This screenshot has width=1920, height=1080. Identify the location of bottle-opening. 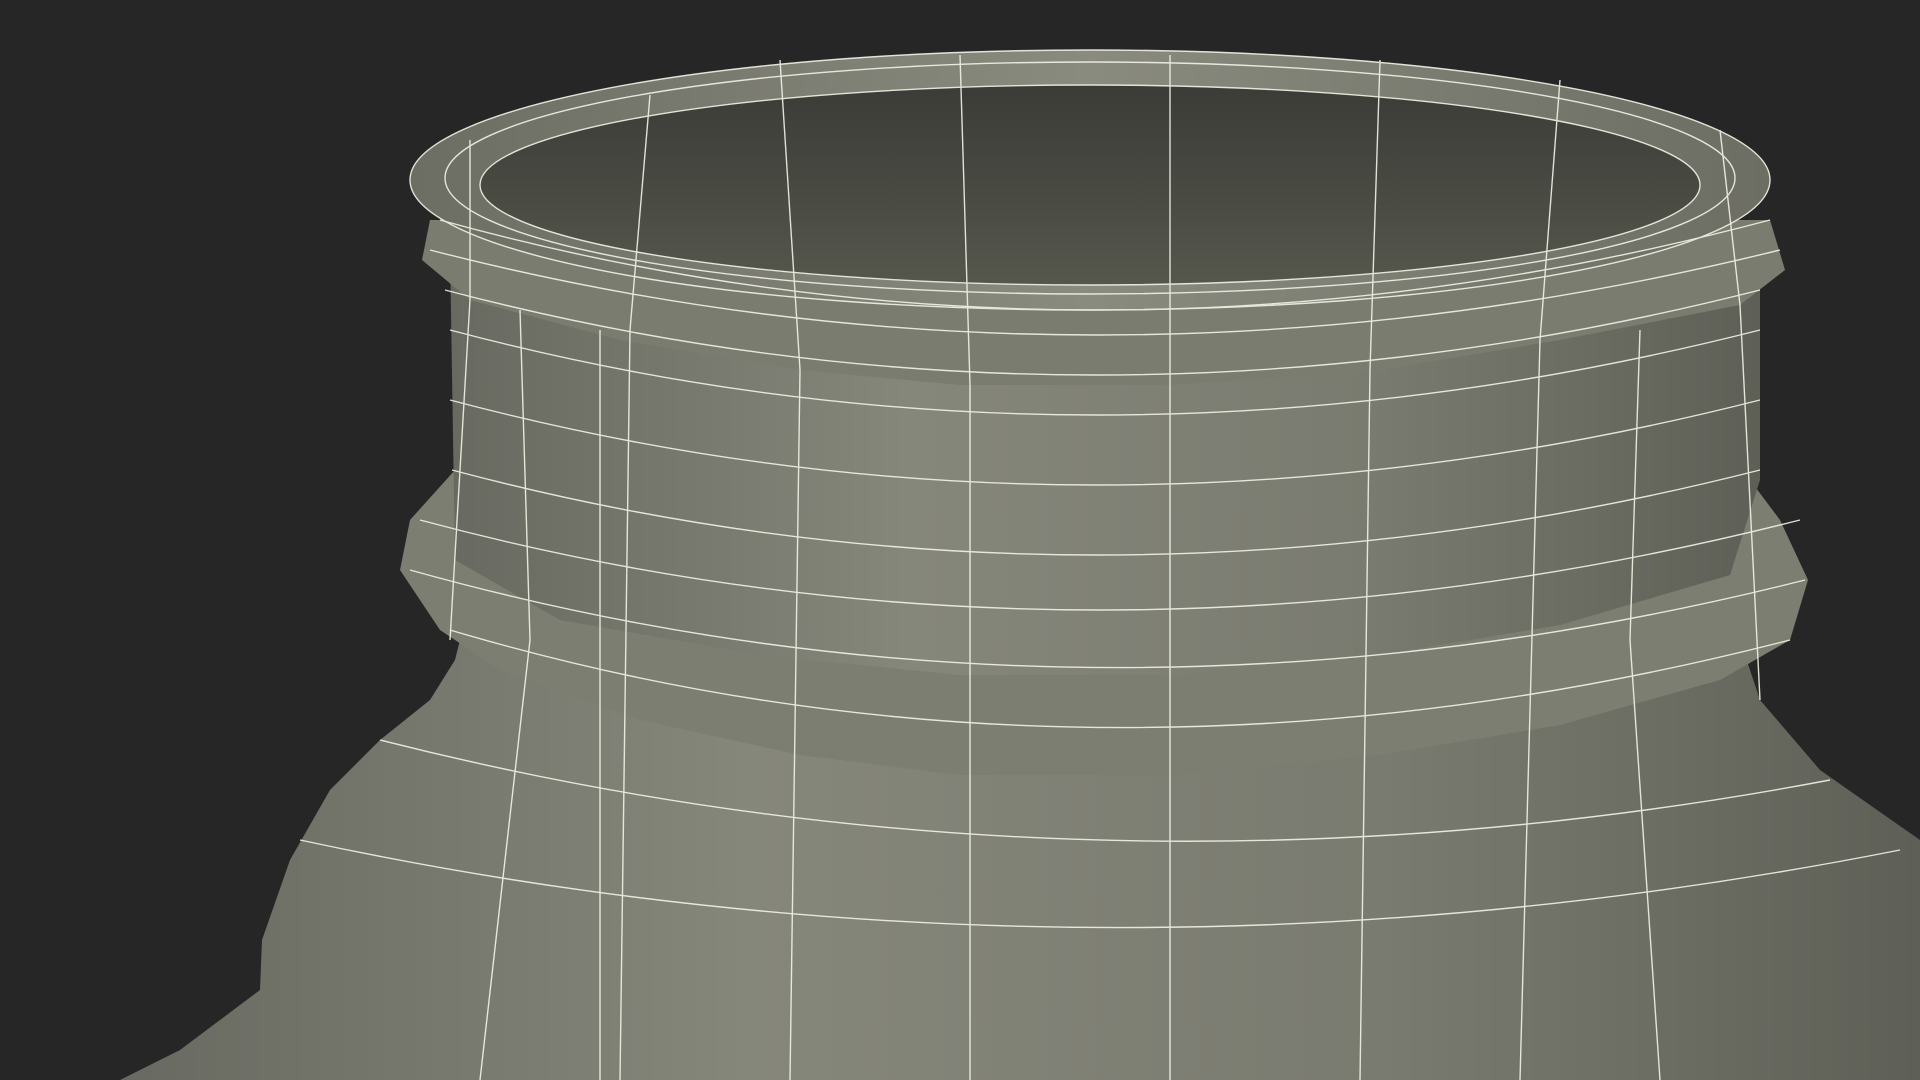
(1090, 185).